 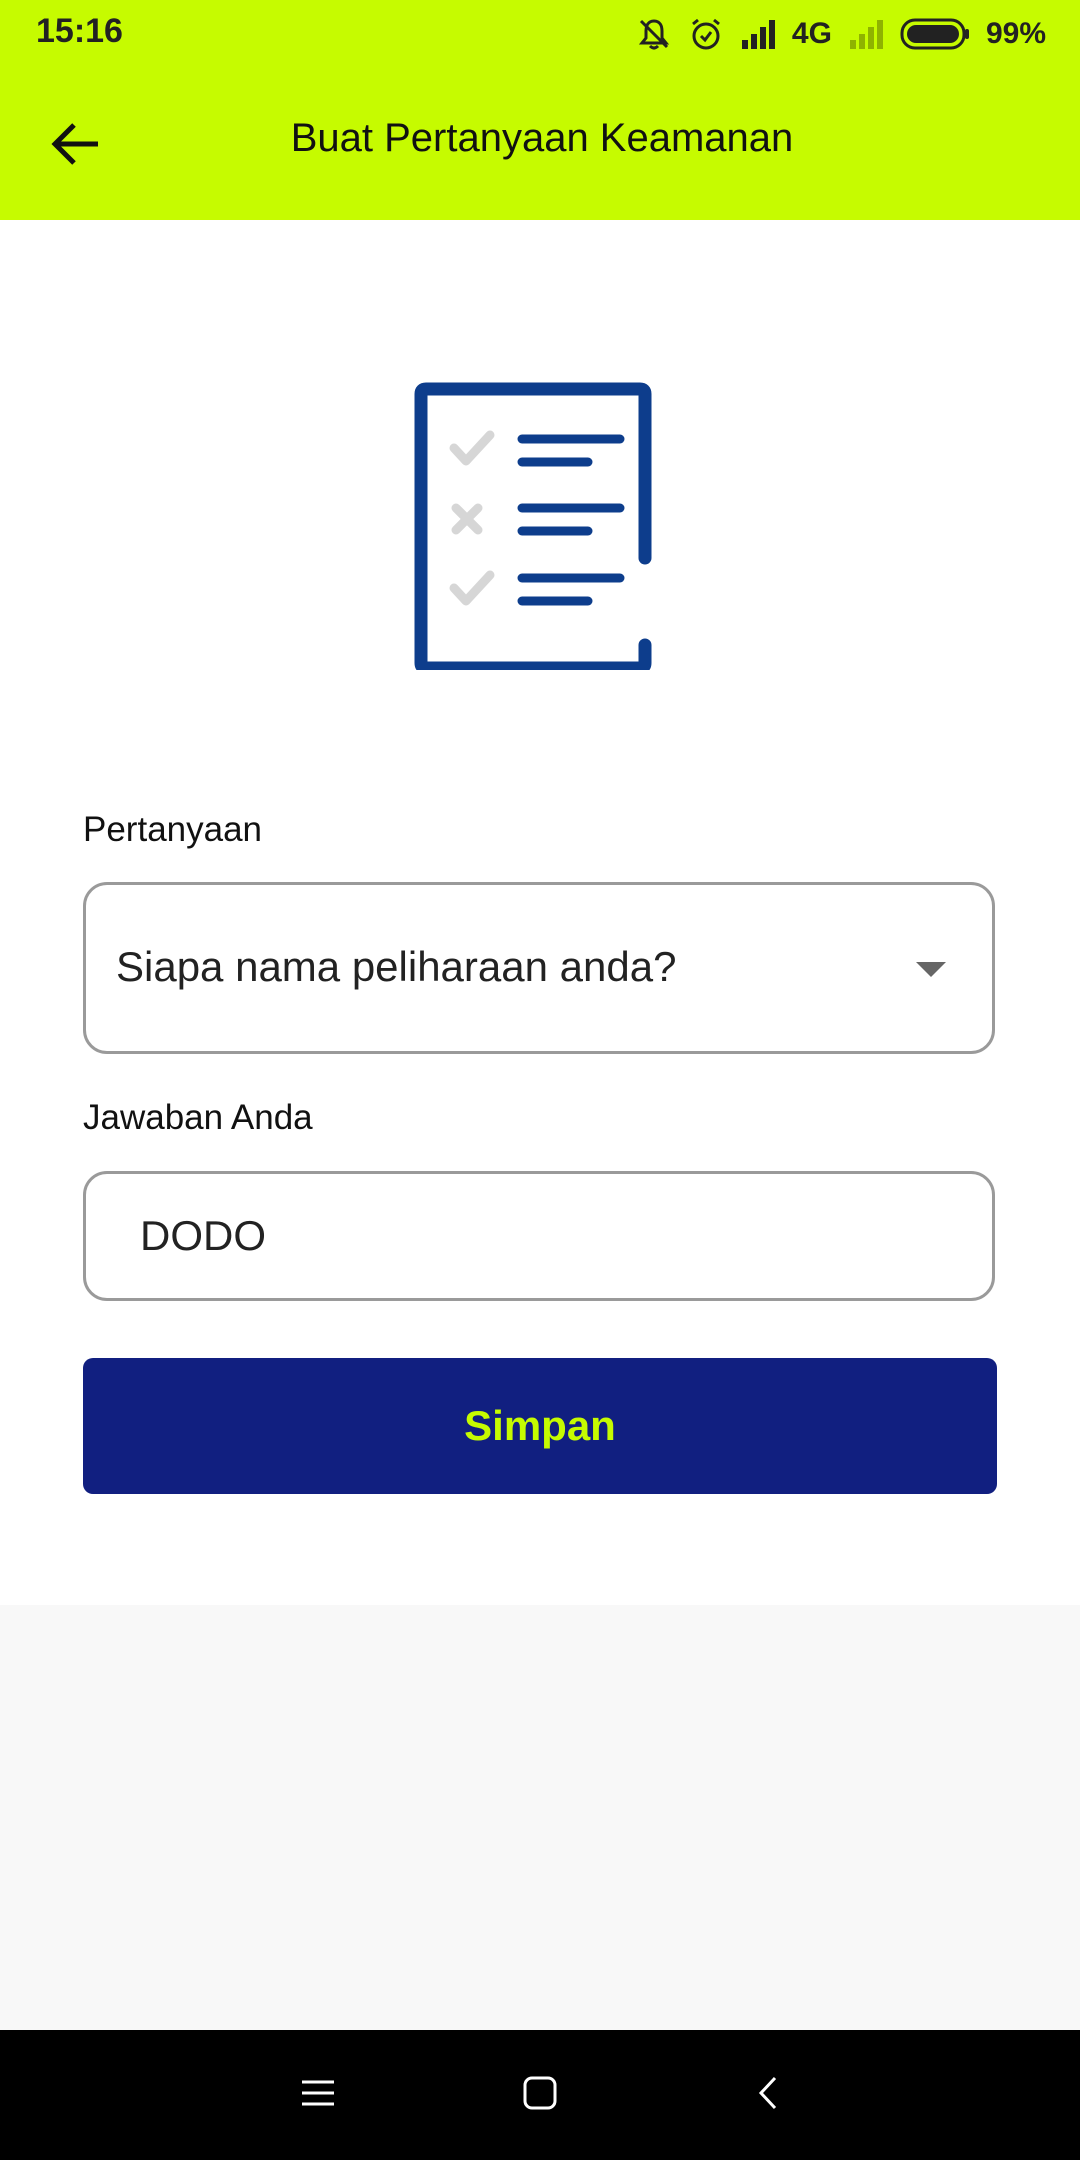 I want to click on back-icon, so click(x=768, y=2095).